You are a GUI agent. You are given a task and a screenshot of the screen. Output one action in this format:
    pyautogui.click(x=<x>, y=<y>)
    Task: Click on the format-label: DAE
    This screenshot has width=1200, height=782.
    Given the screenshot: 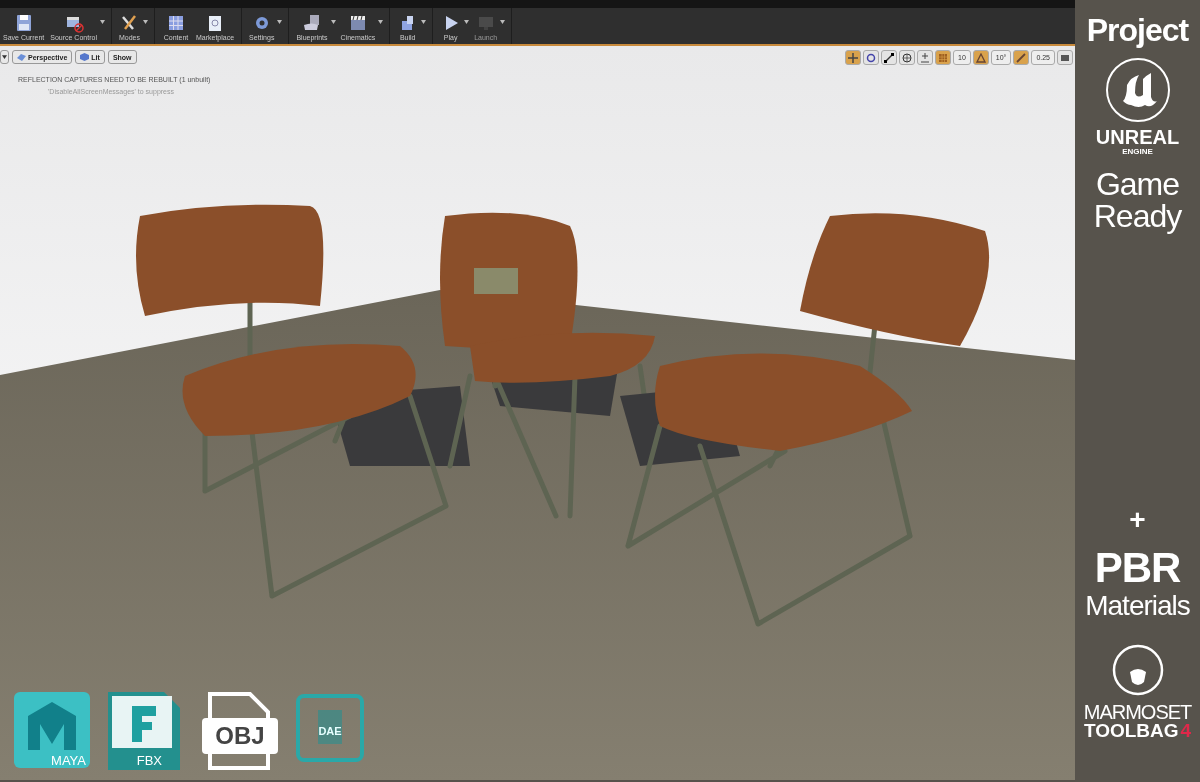 What is the action you would take?
    pyautogui.click(x=330, y=731)
    